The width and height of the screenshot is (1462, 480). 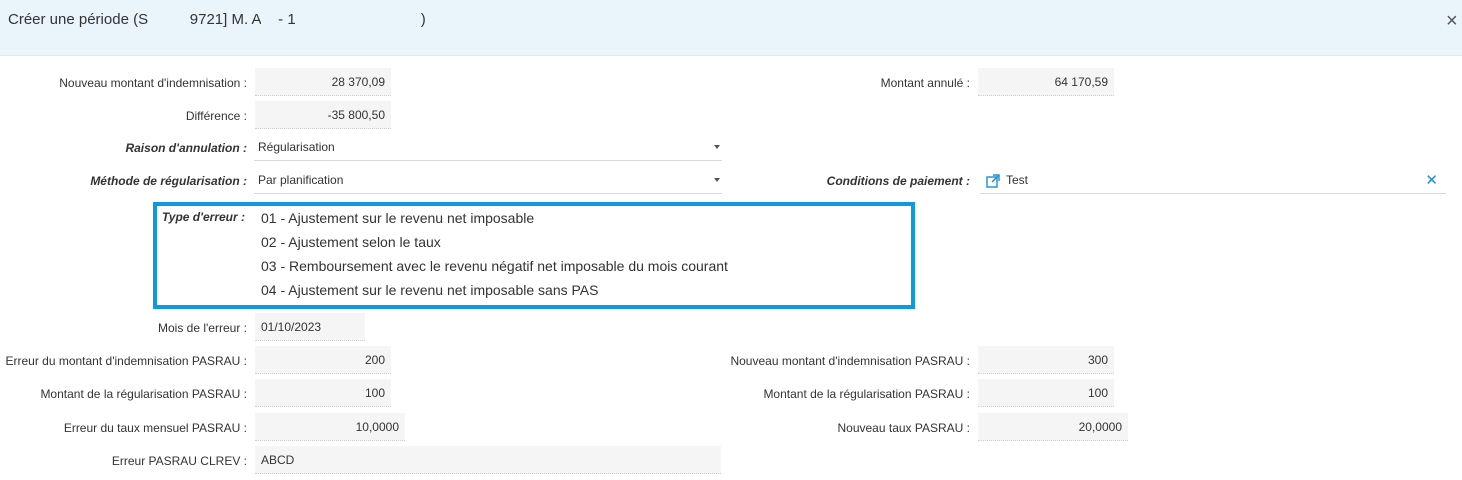 I want to click on montant-regularisation-pasrau-right-label: Montant de la régularisation PASRAU :, so click(x=866, y=394).